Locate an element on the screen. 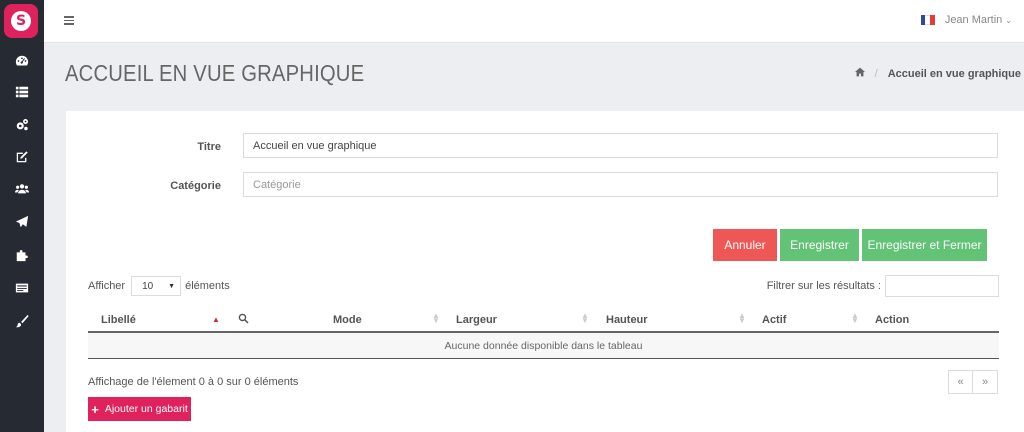 Image resolution: width=1024 pixels, height=432 pixels. page-size-control: Afficher 10 ▼ éléments is located at coordinates (159, 286).